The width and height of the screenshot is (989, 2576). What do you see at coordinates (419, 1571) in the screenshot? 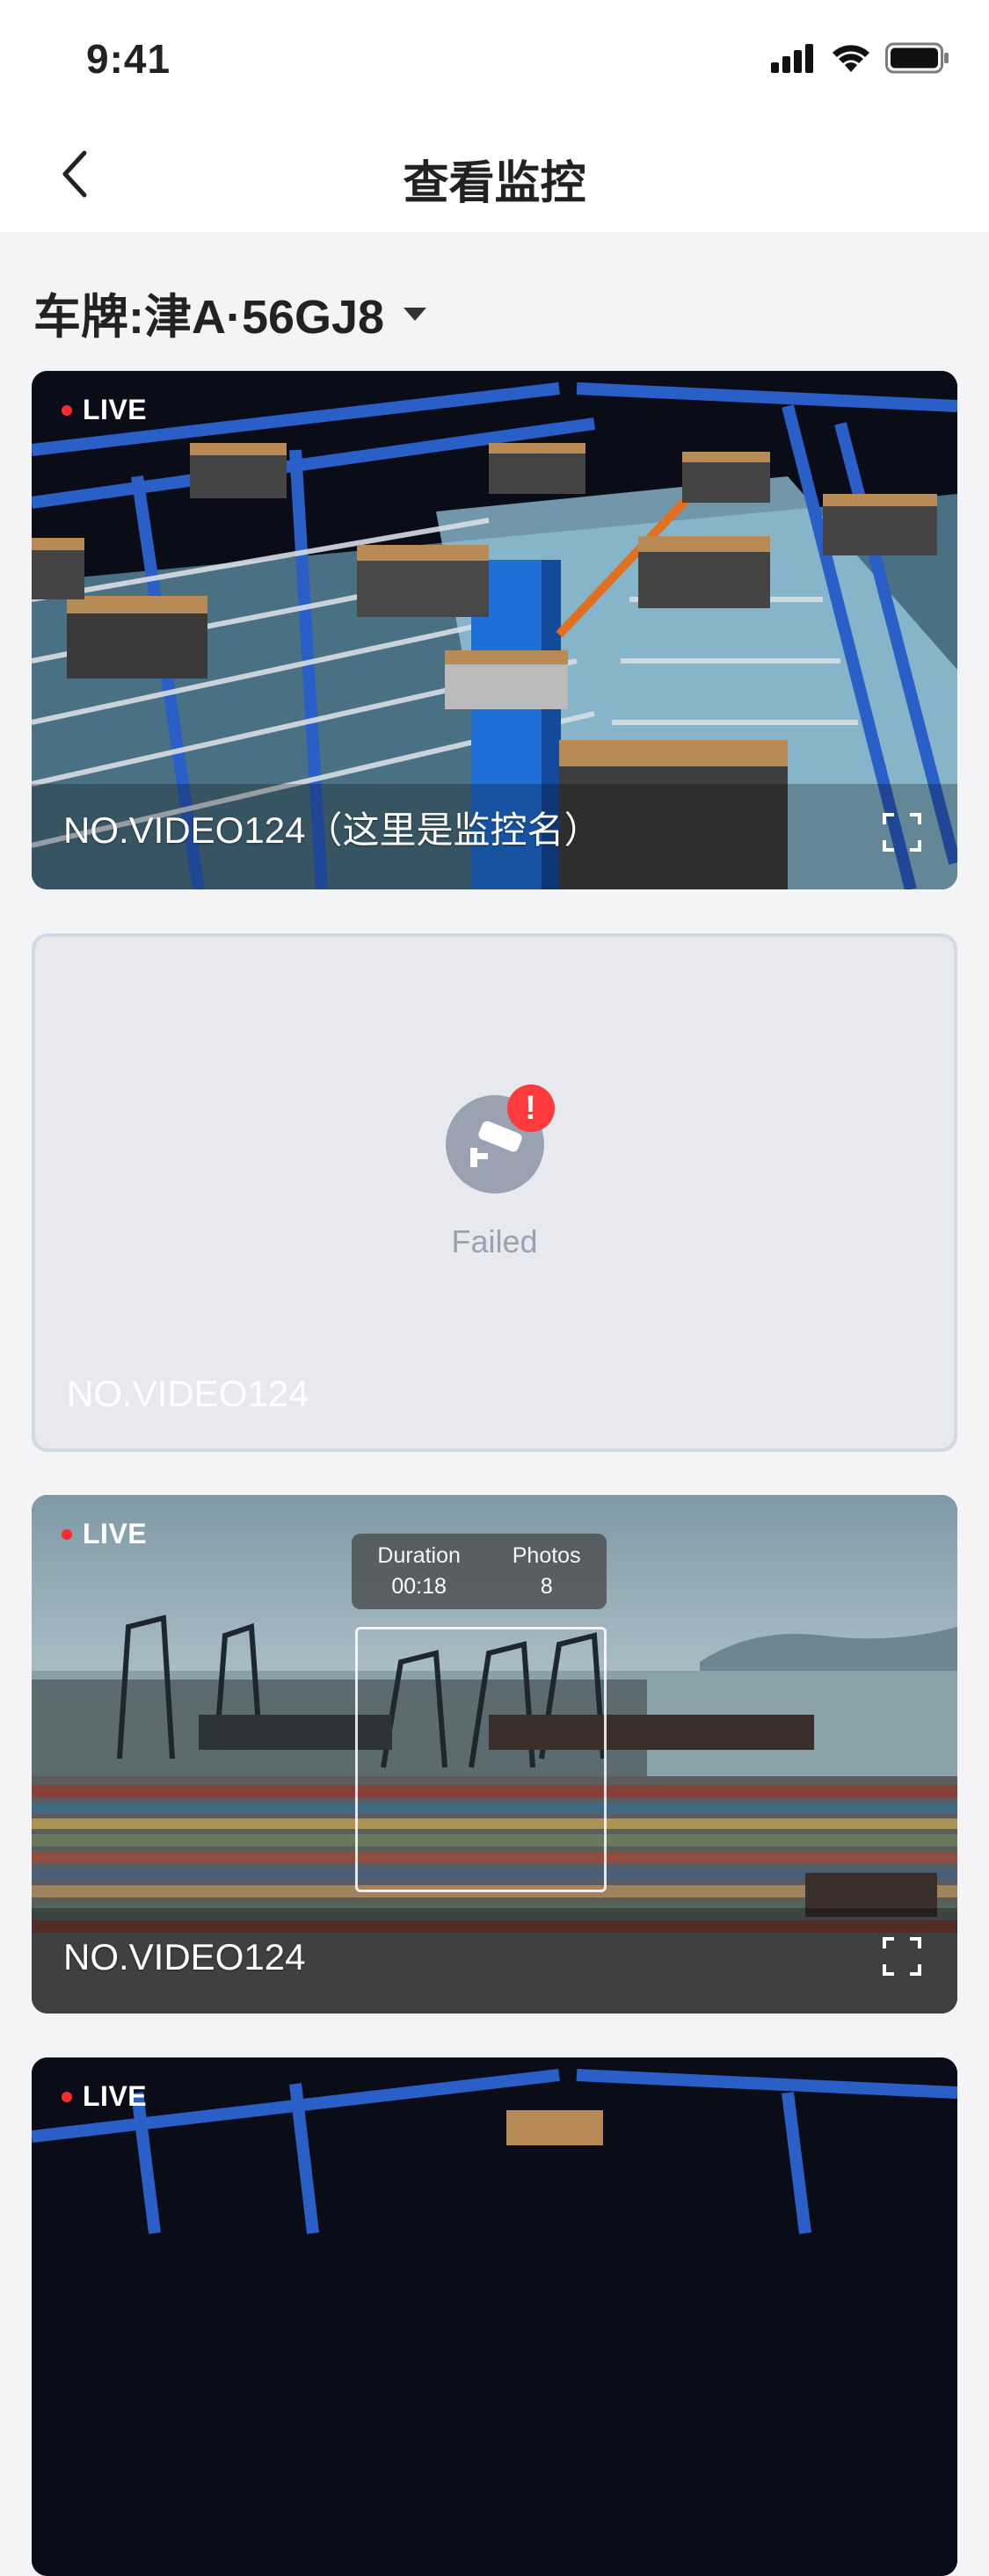
I see `duration-block: Duration 00:18` at bounding box center [419, 1571].